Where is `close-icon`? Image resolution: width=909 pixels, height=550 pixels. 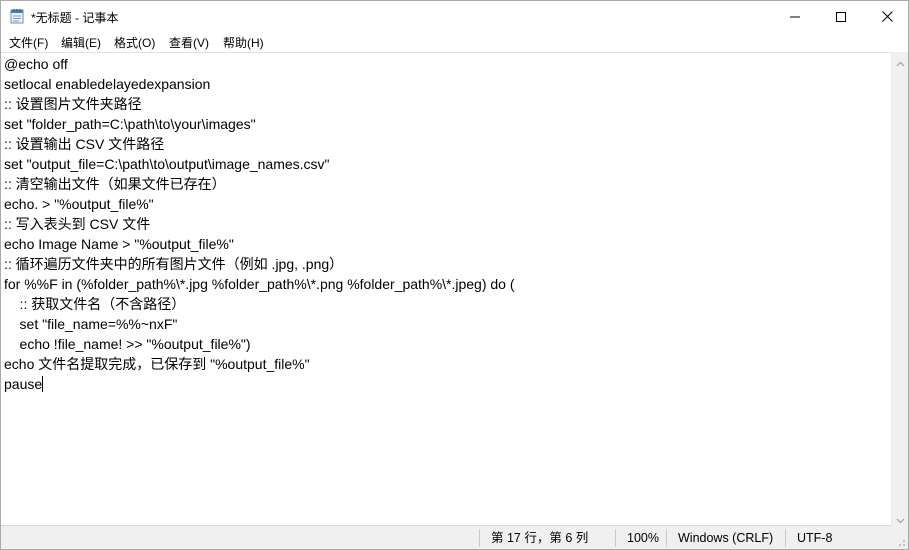
close-icon is located at coordinates (887, 16).